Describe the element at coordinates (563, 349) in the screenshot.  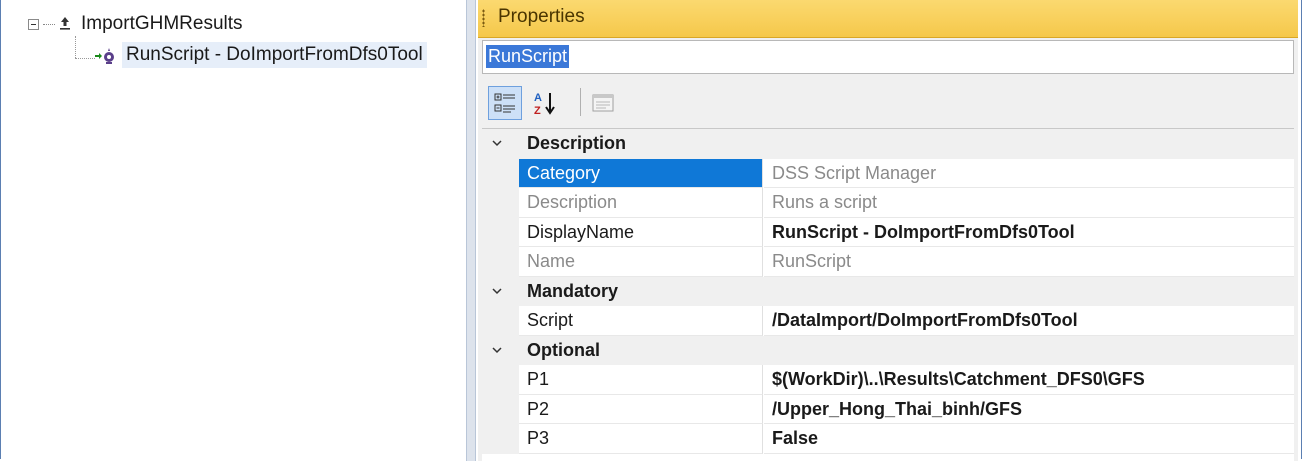
I see `category-label: Optional` at that location.